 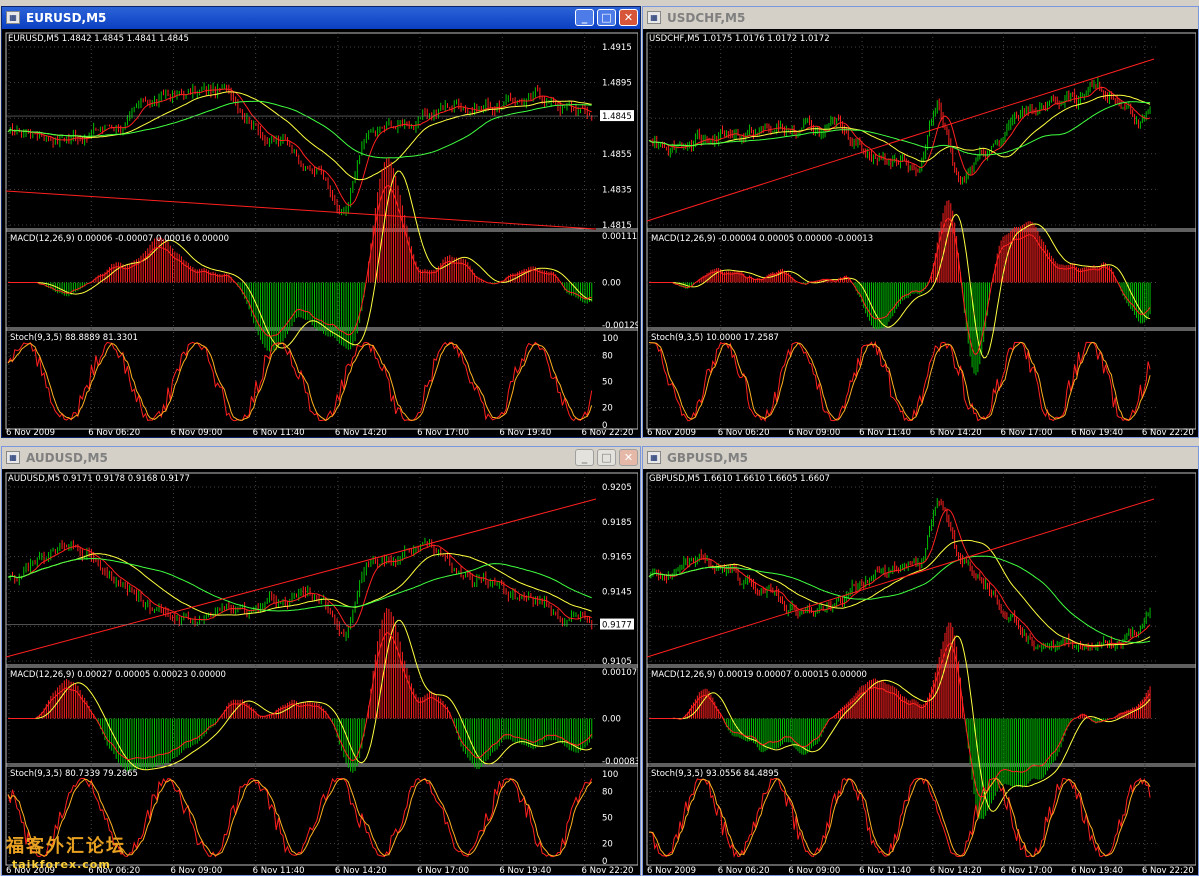 What do you see at coordinates (617, 662) in the screenshot?
I see `price-axis-label: 0.9105` at bounding box center [617, 662].